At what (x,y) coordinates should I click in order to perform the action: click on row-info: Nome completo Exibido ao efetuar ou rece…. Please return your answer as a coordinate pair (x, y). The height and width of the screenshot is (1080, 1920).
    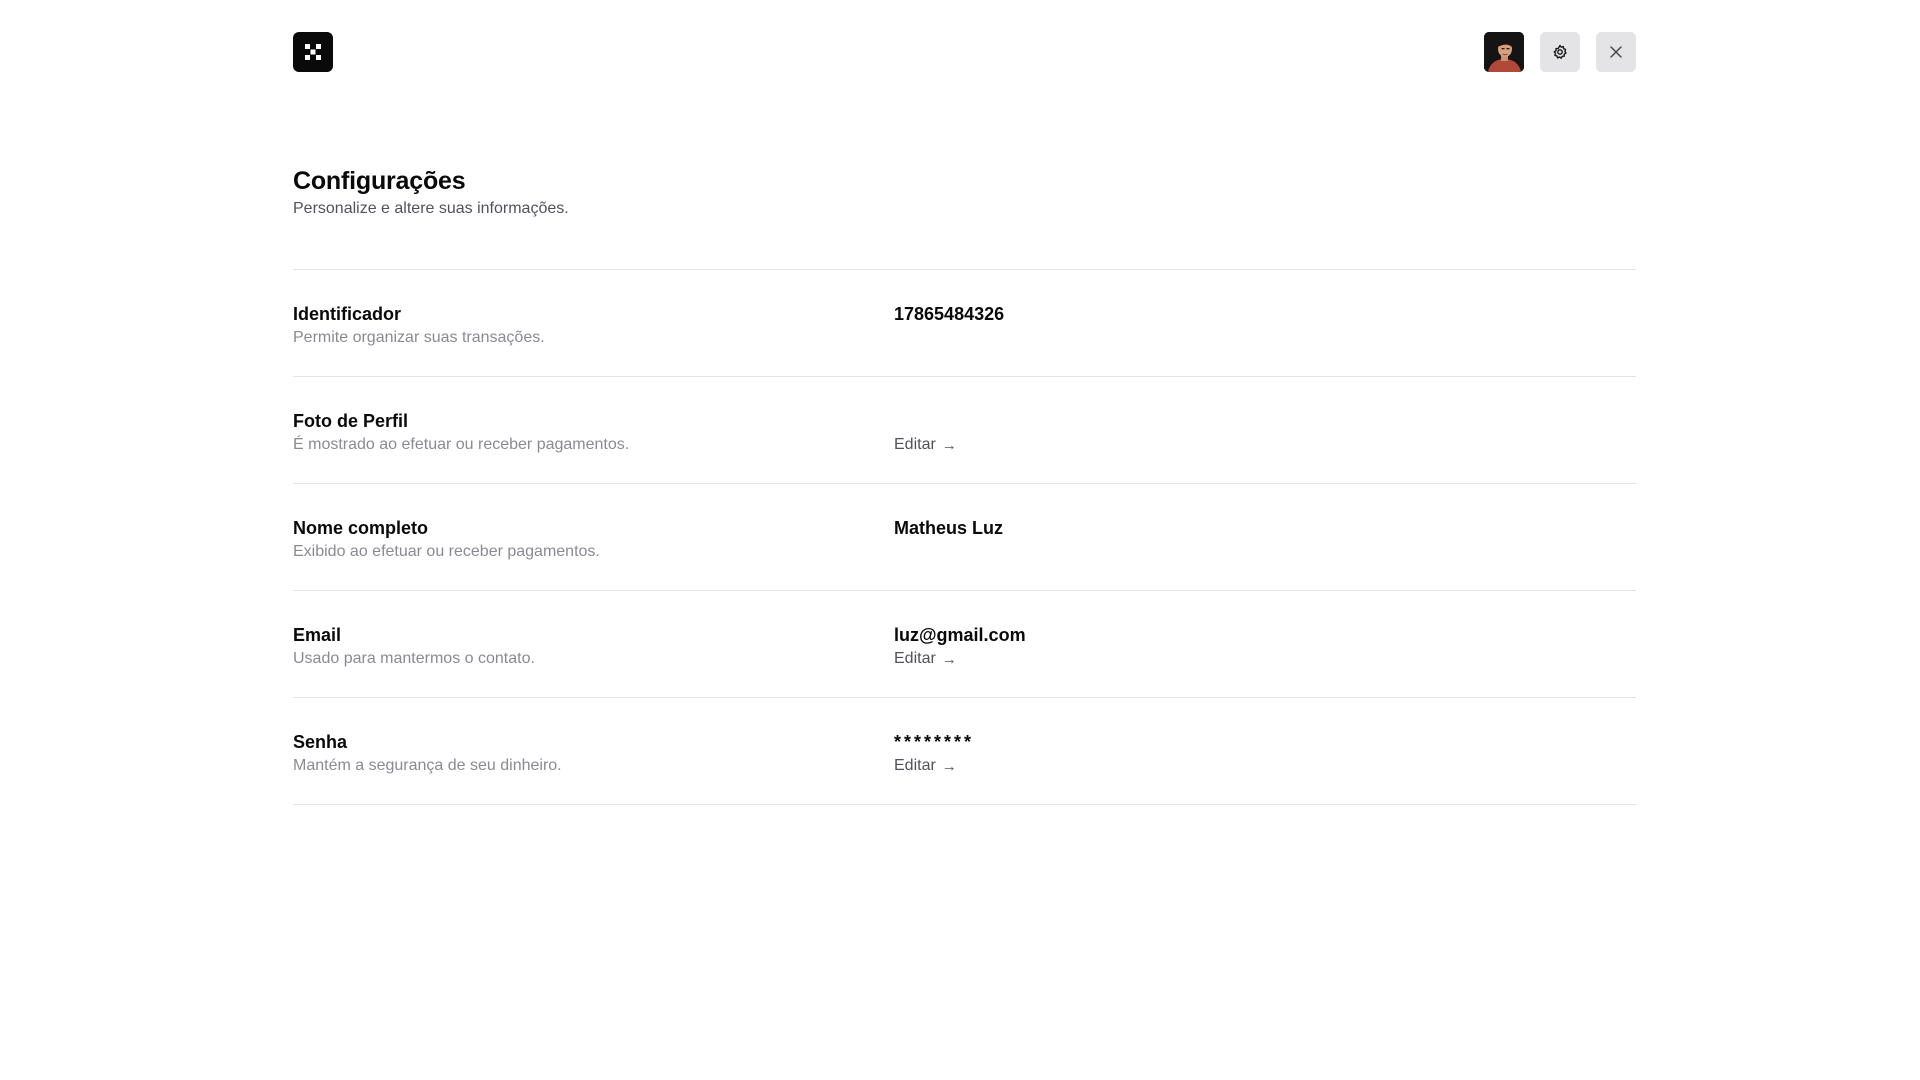
    Looking at the image, I should click on (446, 539).